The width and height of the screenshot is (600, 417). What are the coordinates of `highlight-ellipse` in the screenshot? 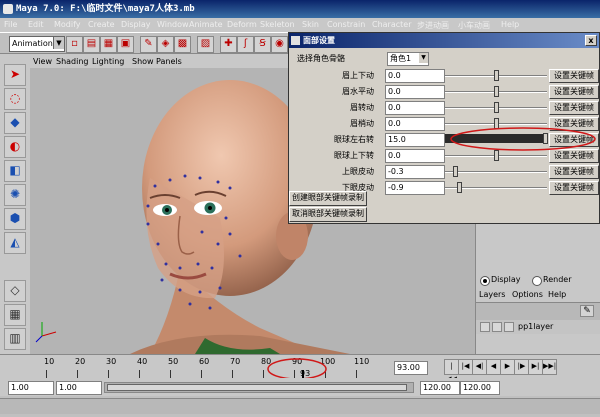 It's located at (523, 139).